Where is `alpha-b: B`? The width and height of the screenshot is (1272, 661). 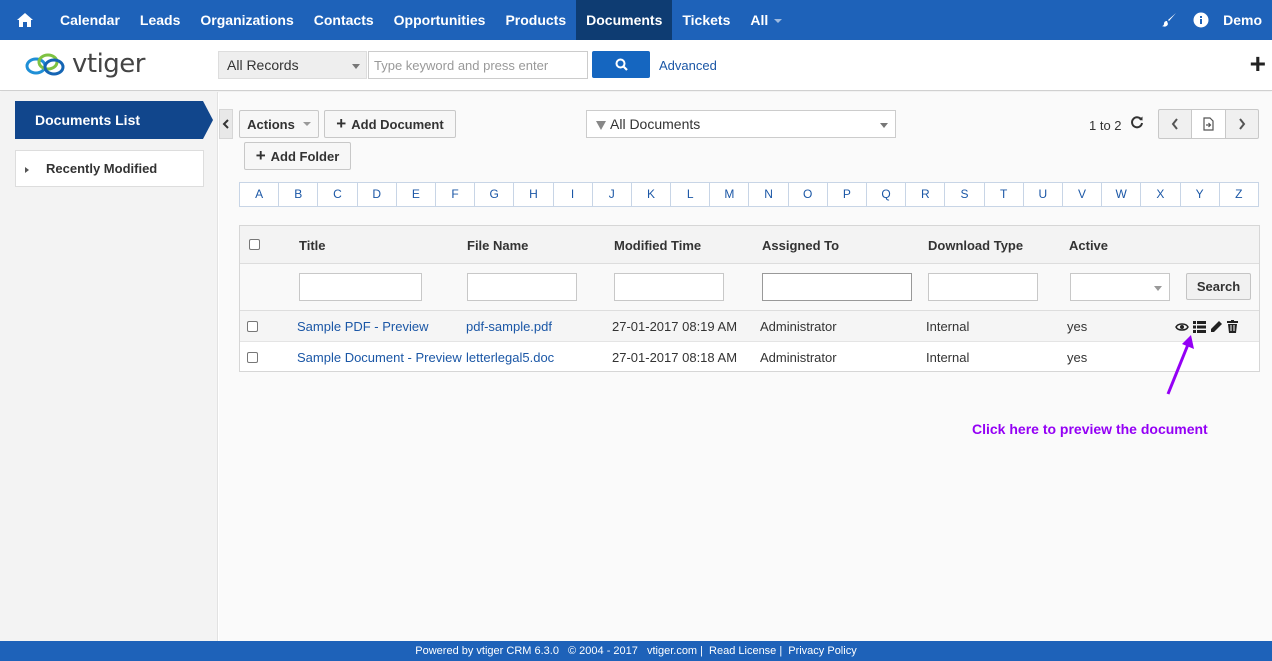 alpha-b: B is located at coordinates (299, 194).